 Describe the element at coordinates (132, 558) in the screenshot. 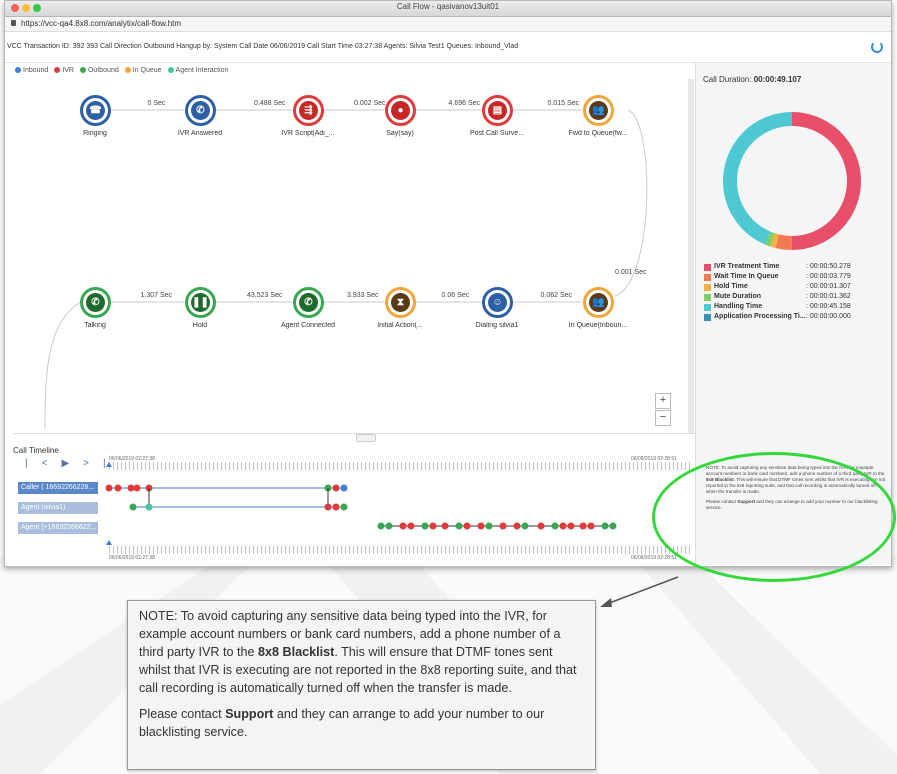

I see `timeline-start-time-bottom: 06/06/2019 02:27:38` at that location.